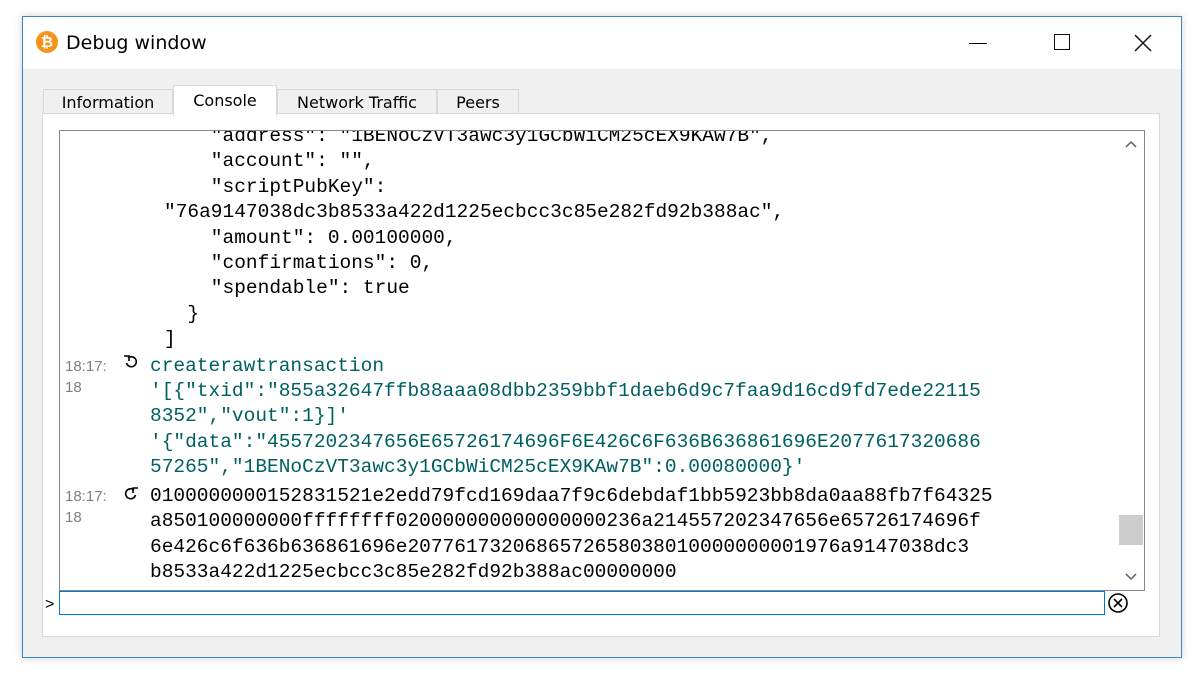  What do you see at coordinates (287, 288) in the screenshot?
I see `output-line: "spendable": true` at bounding box center [287, 288].